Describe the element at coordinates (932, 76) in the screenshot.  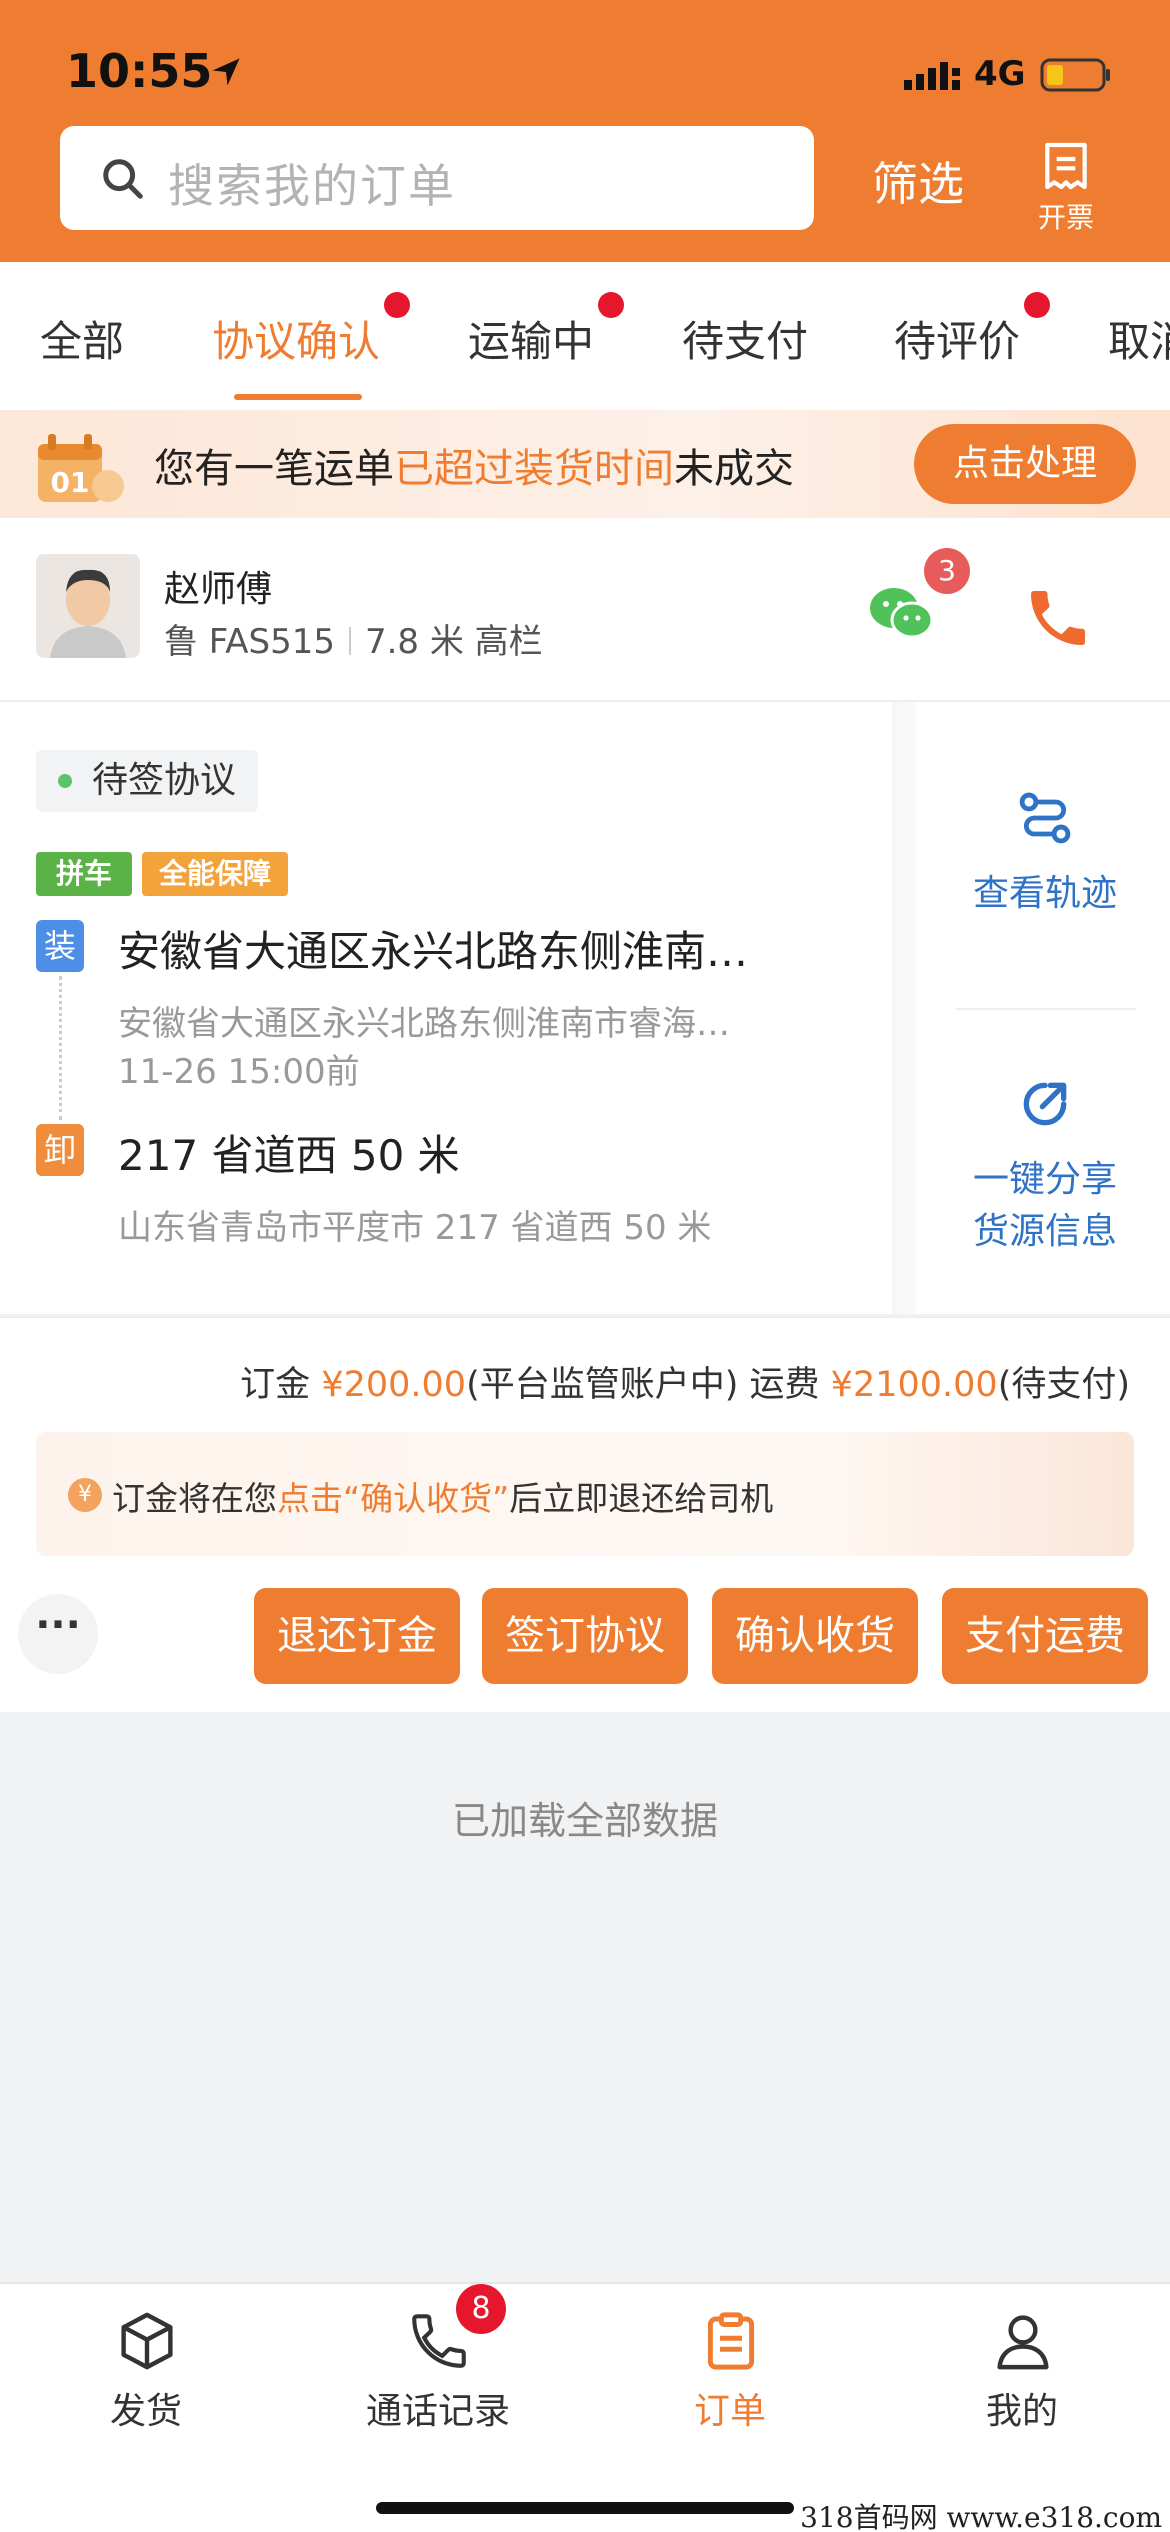
I see `signal-icon` at that location.